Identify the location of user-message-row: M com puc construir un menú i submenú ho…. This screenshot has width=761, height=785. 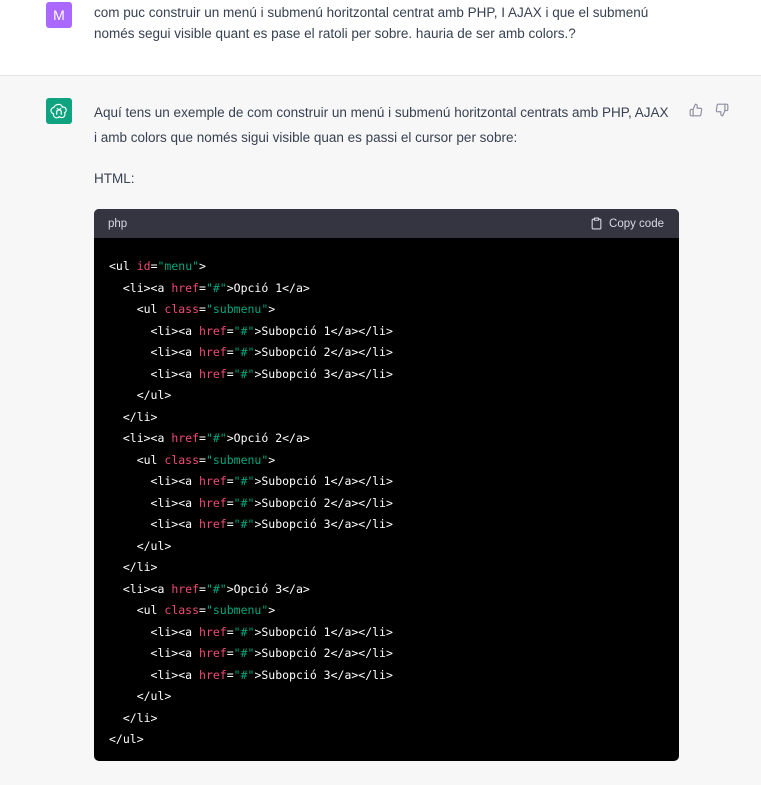
(380, 38).